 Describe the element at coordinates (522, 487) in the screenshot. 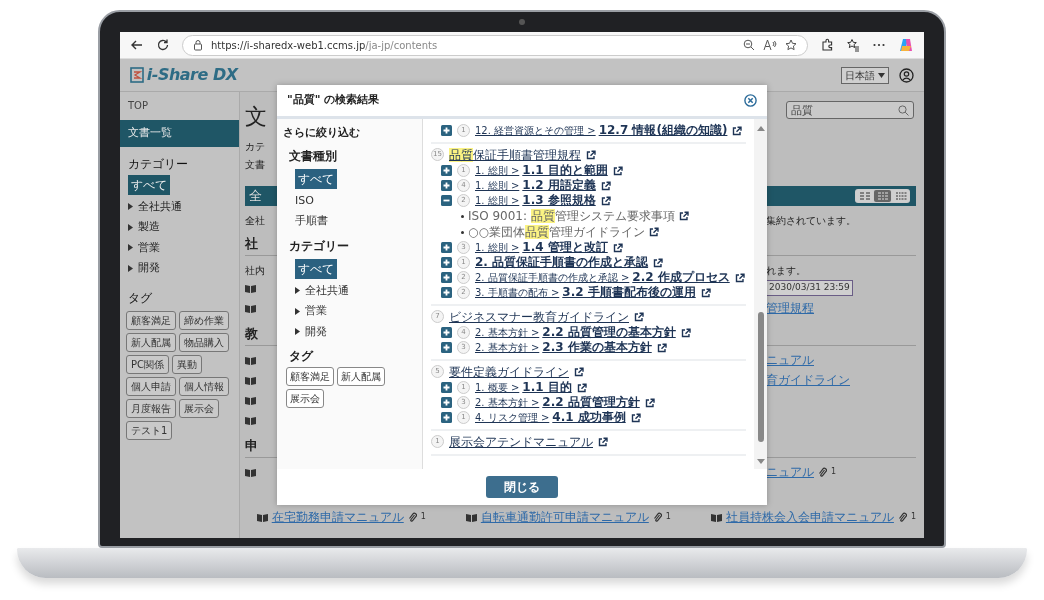

I see `close-button: 閉じる` at that location.